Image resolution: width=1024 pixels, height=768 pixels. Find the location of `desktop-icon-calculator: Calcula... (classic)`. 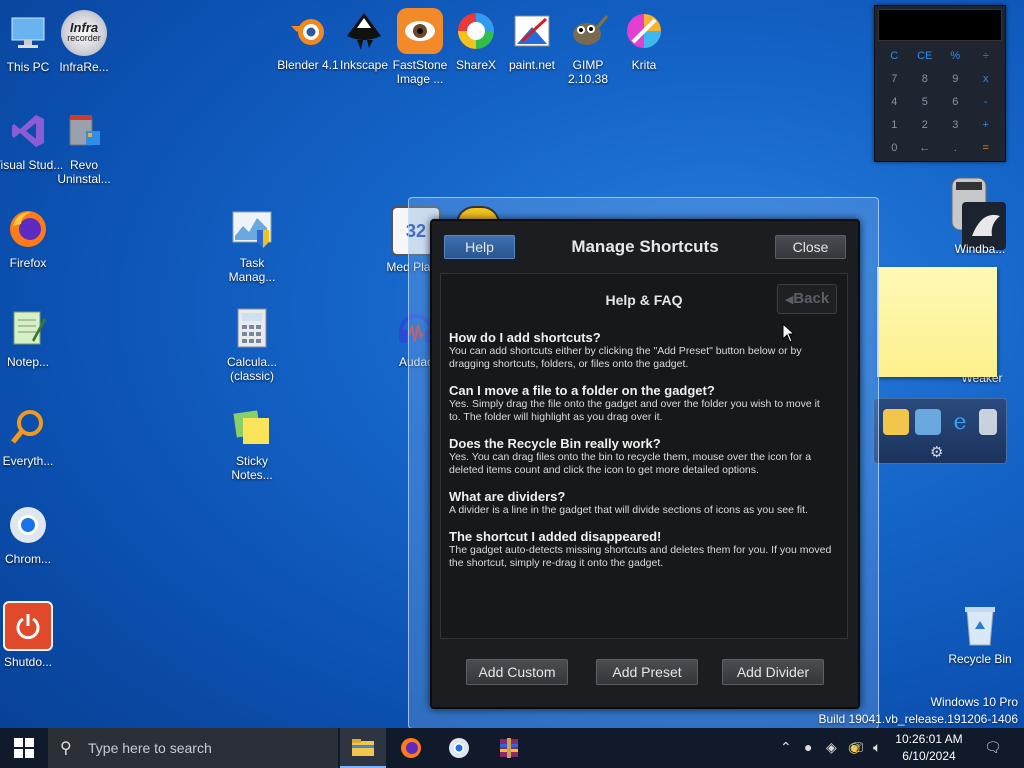

desktop-icon-calculator: Calcula... (classic) is located at coordinates (252, 344).